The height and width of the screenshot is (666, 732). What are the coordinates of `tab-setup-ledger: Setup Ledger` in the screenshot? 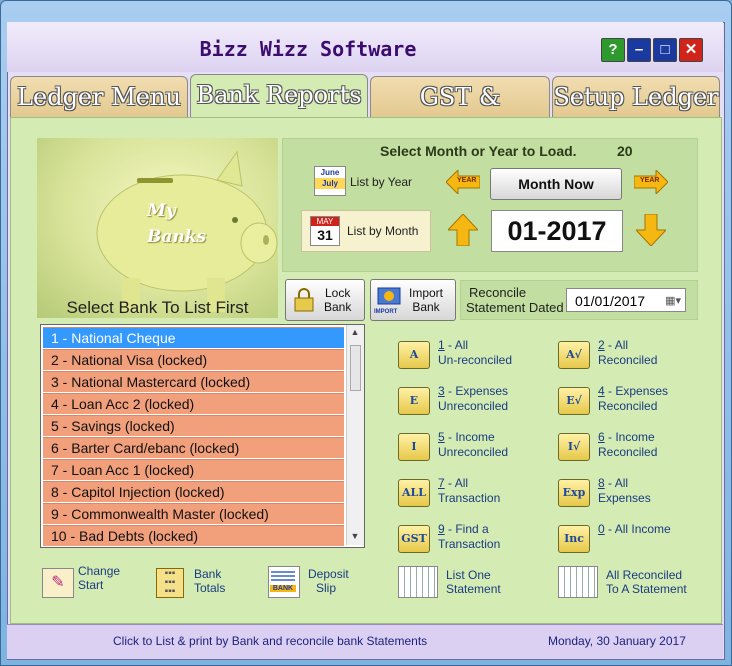 It's located at (636, 96).